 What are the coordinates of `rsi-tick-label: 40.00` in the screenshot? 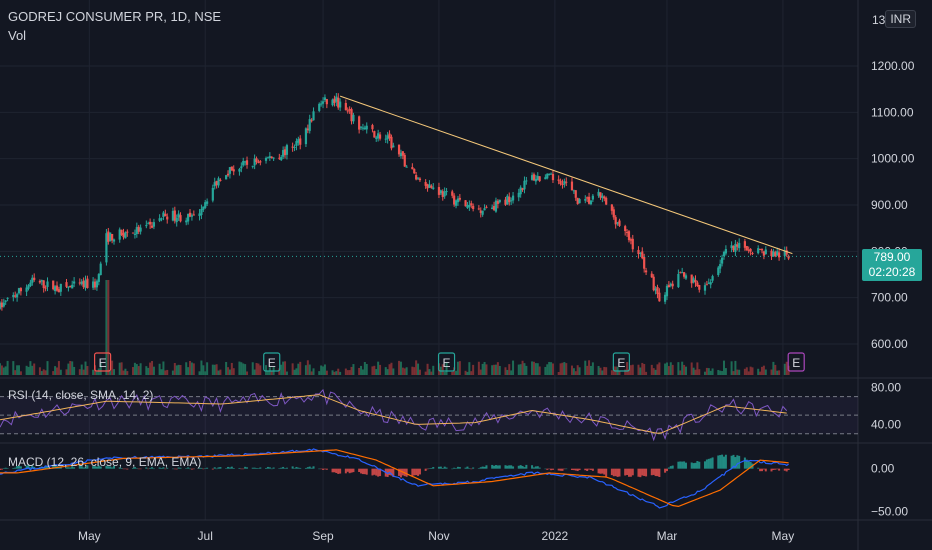 It's located at (886, 424).